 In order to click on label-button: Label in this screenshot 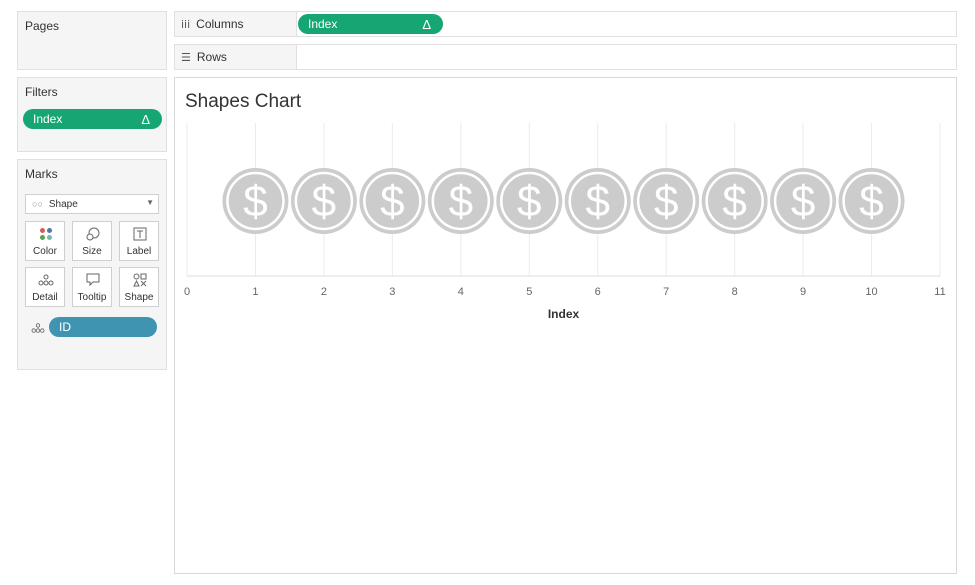, I will do `click(139, 241)`.